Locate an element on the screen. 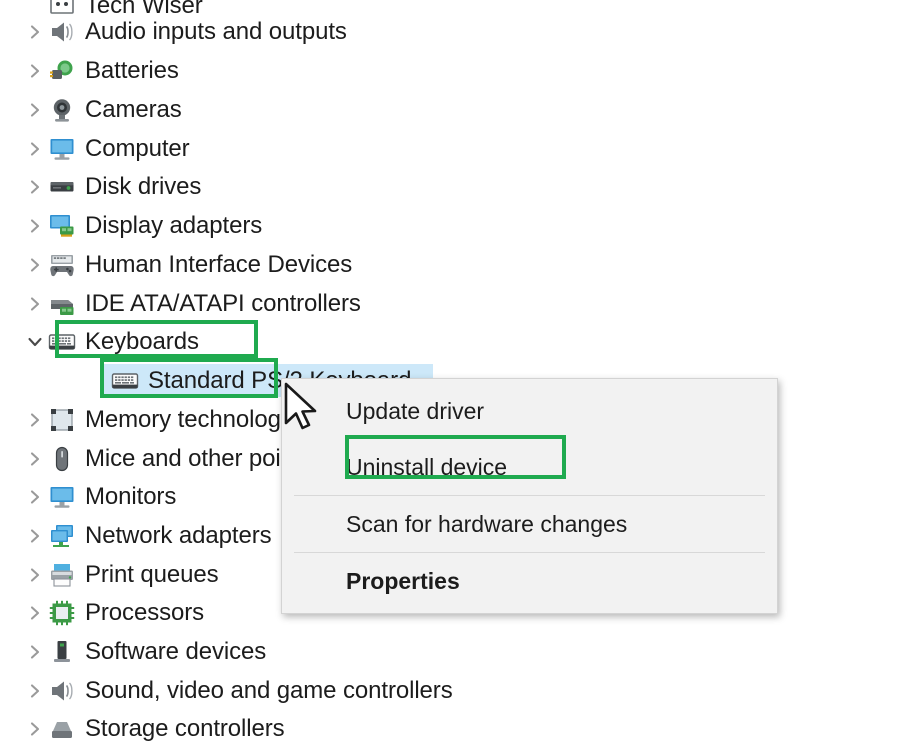 Image resolution: width=921 pixels, height=748 pixels. standard-ps2-keyboard-highlight is located at coordinates (189, 378).